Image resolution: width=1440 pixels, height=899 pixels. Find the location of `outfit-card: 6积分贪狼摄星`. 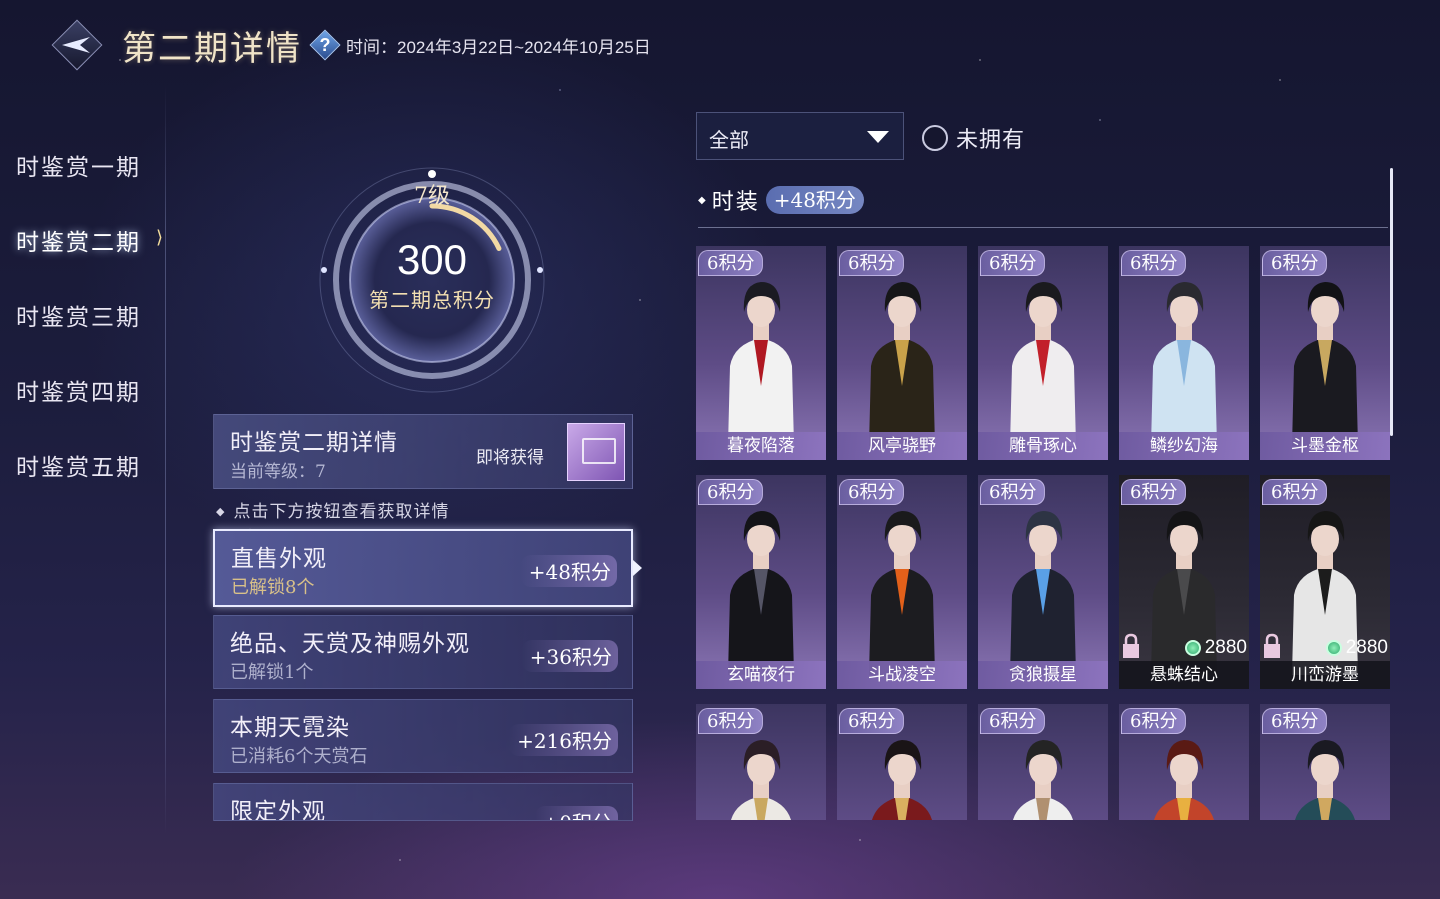

outfit-card: 6积分贪狼摄星 is located at coordinates (1043, 582).